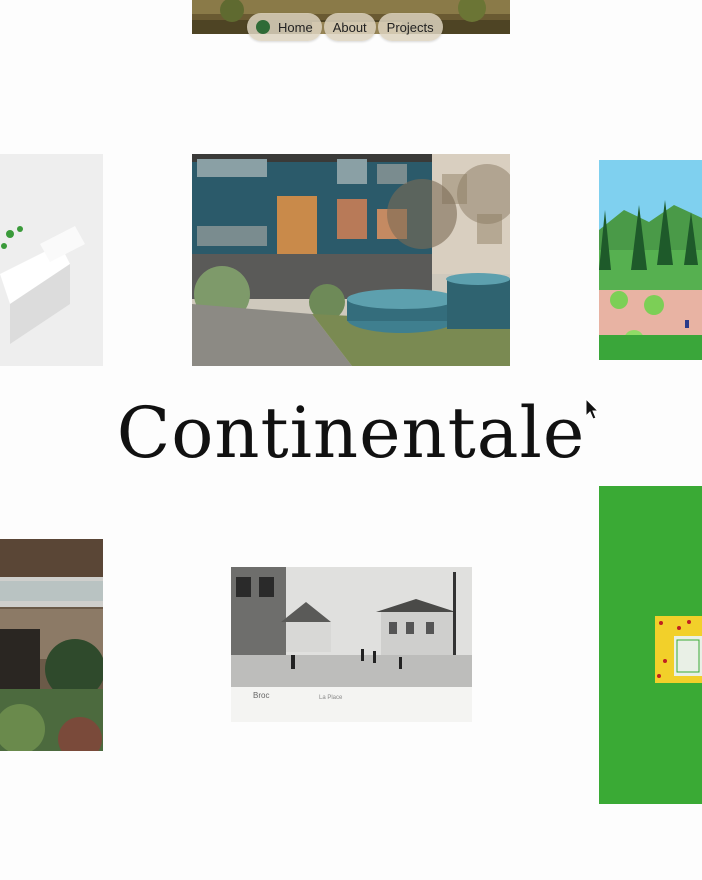 This screenshot has width=702, height=880. I want to click on nav-projects-button: Projects, so click(410, 27).